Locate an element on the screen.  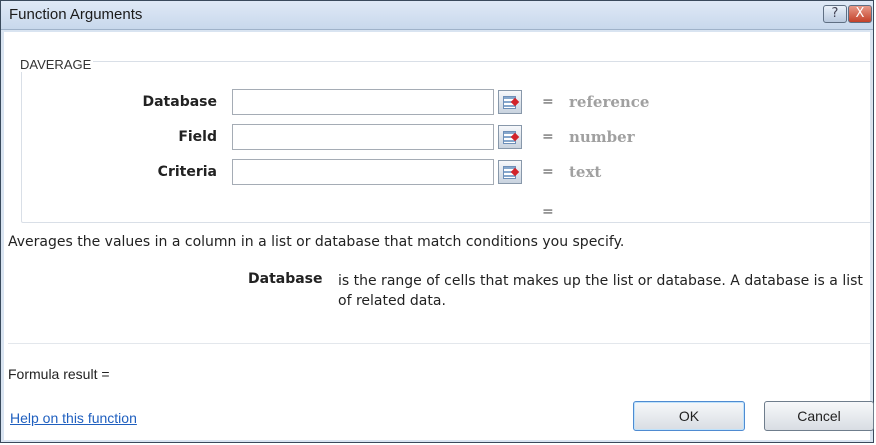
function-name: DAVERAGE is located at coordinates (56, 64).